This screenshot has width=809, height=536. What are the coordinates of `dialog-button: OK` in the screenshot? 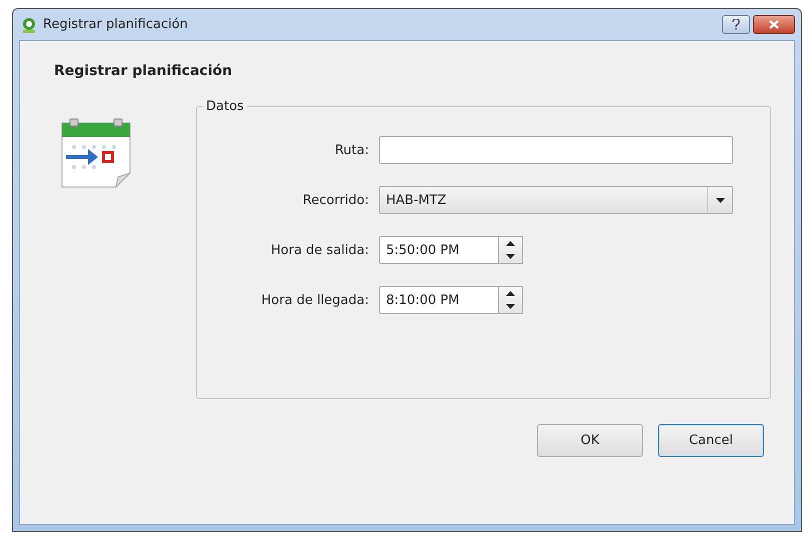 It's located at (590, 440).